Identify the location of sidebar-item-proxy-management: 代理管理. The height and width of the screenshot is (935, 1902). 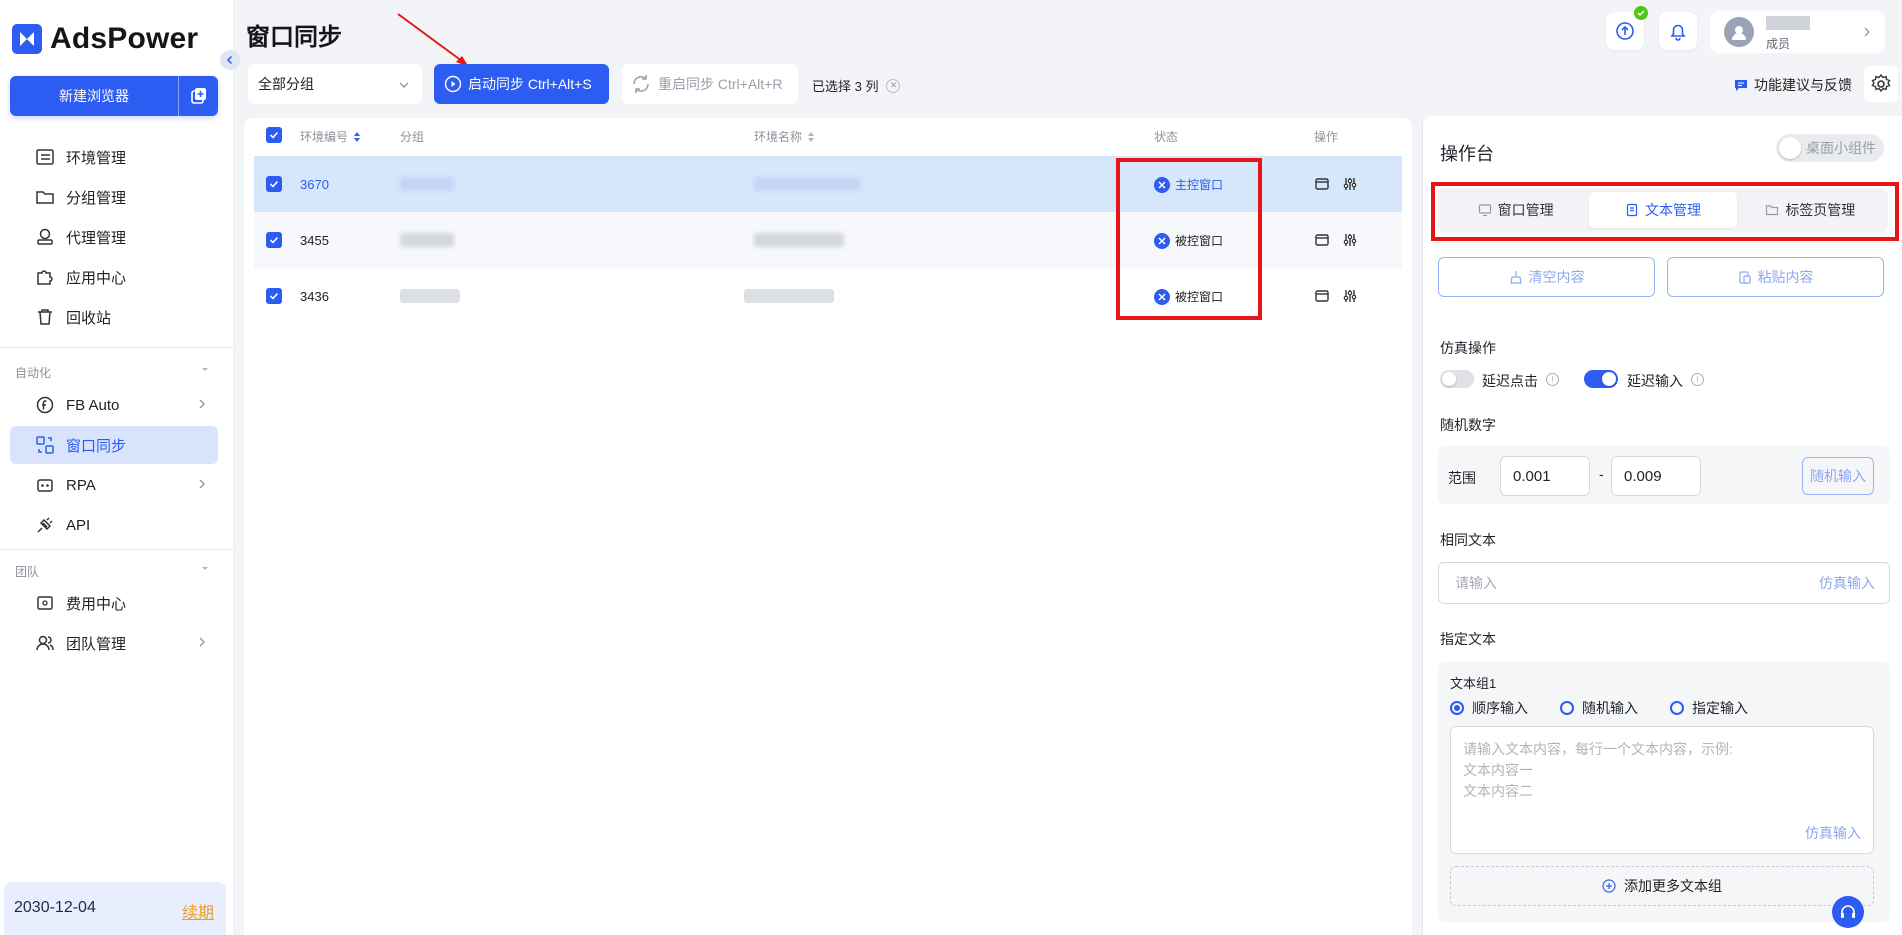
(114, 237).